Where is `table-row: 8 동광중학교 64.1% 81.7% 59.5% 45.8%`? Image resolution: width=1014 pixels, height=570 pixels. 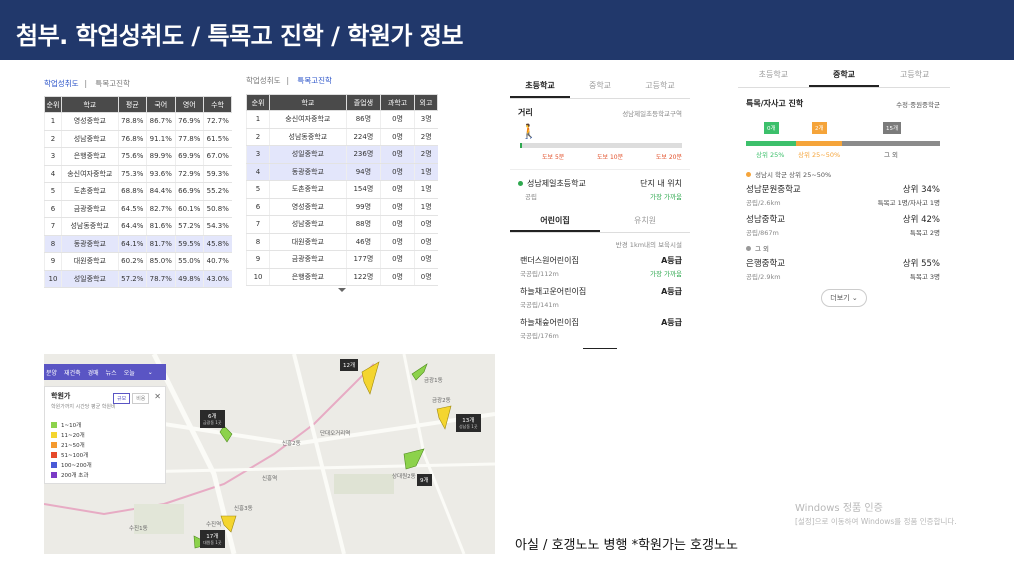 table-row: 8 동광중학교 64.1% 81.7% 59.5% 45.8% is located at coordinates (137, 244).